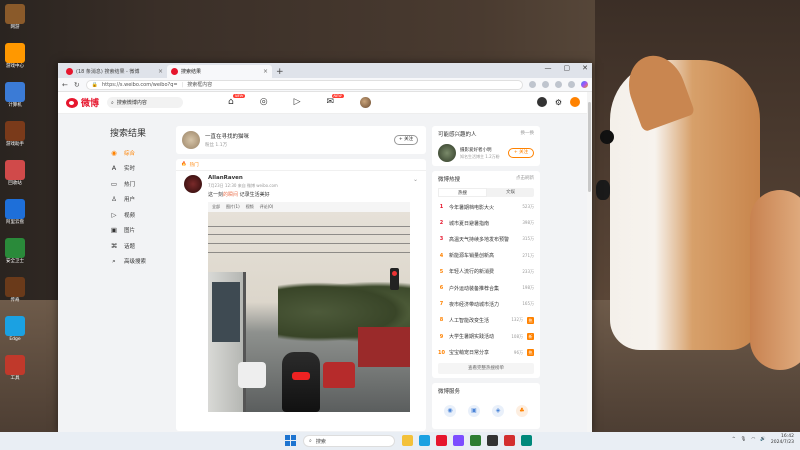  What do you see at coordinates (140, 246) in the screenshot?
I see `sidebar-item: ⌘ 话题` at bounding box center [140, 246].